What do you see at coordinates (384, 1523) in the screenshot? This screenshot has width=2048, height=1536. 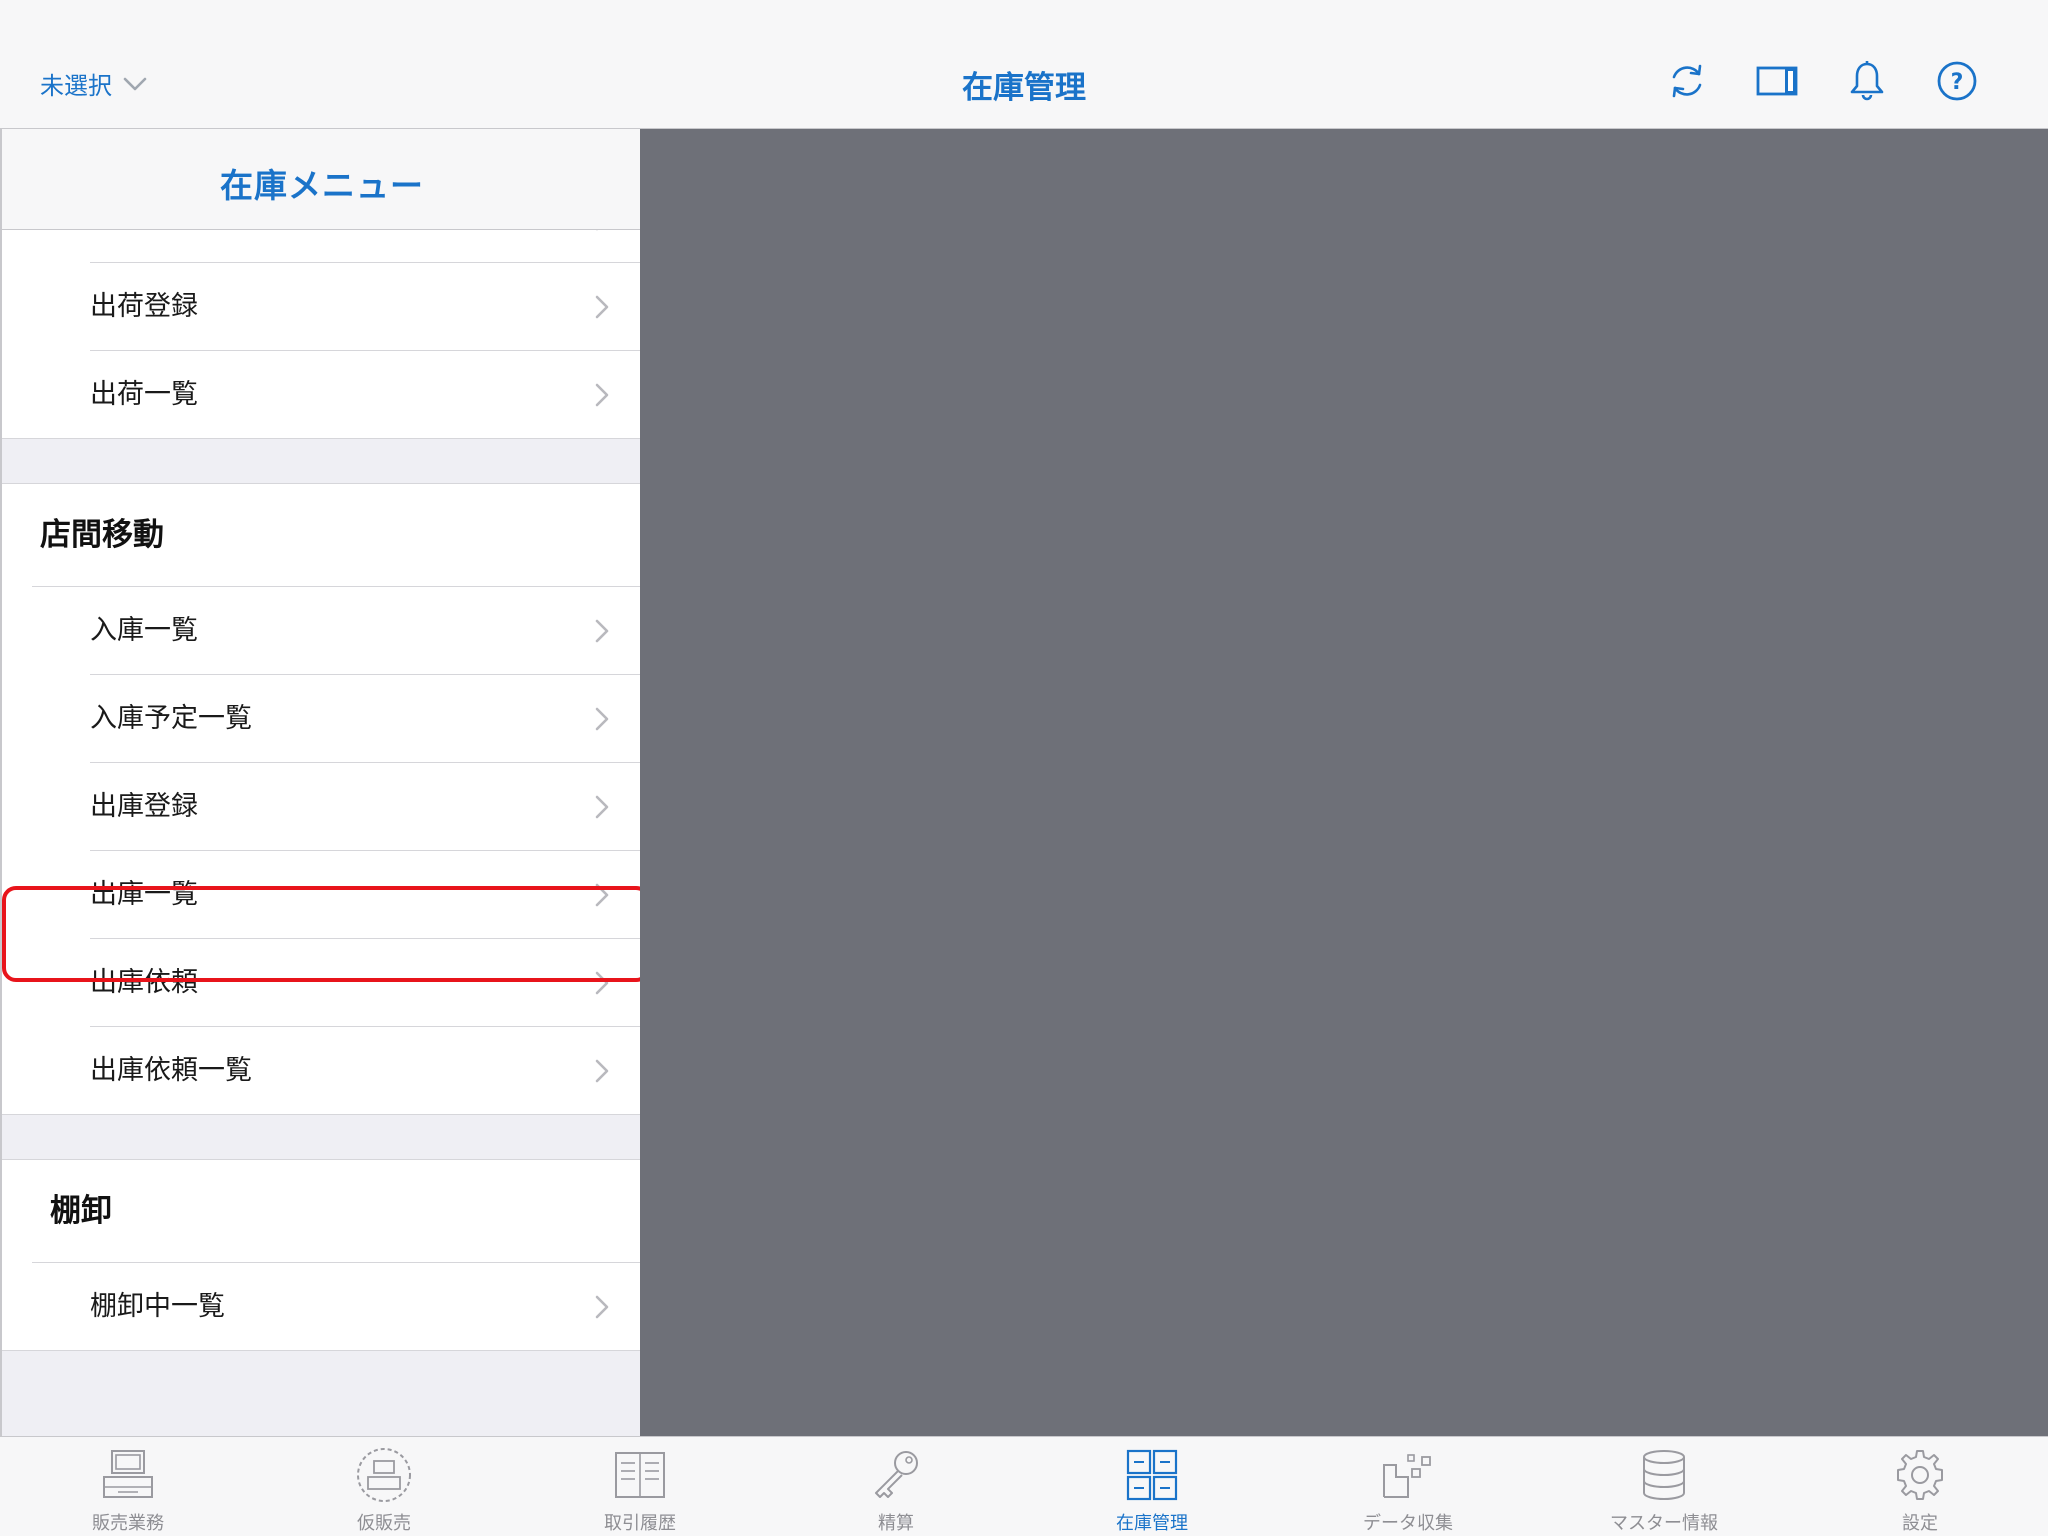 I see `tab-label: 仮販売` at bounding box center [384, 1523].